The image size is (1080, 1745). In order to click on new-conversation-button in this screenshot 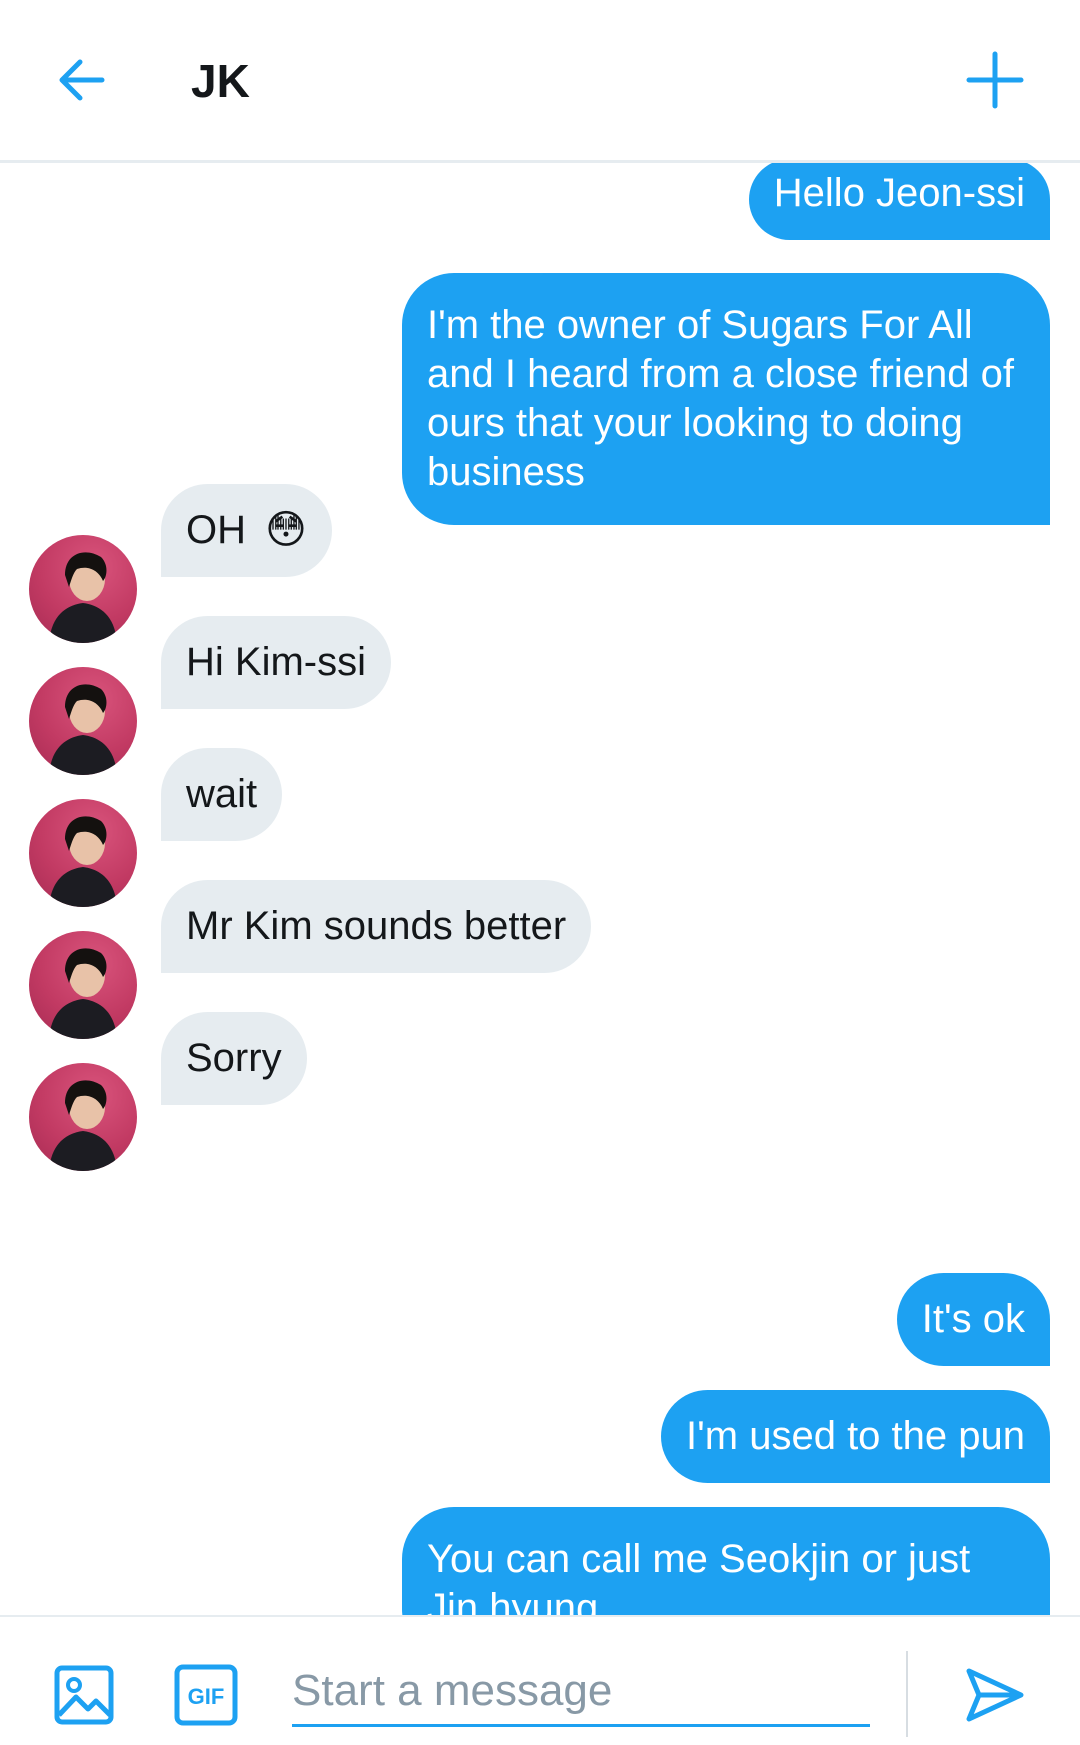, I will do `click(995, 80)`.